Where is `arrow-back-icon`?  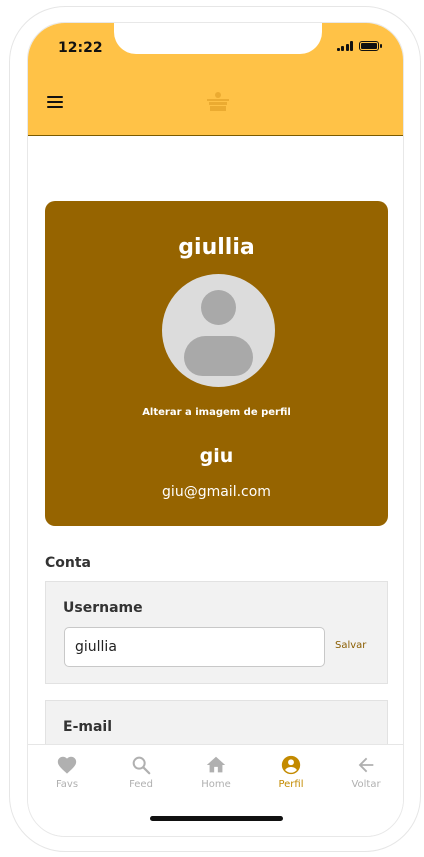
arrow-back-icon is located at coordinates (366, 765).